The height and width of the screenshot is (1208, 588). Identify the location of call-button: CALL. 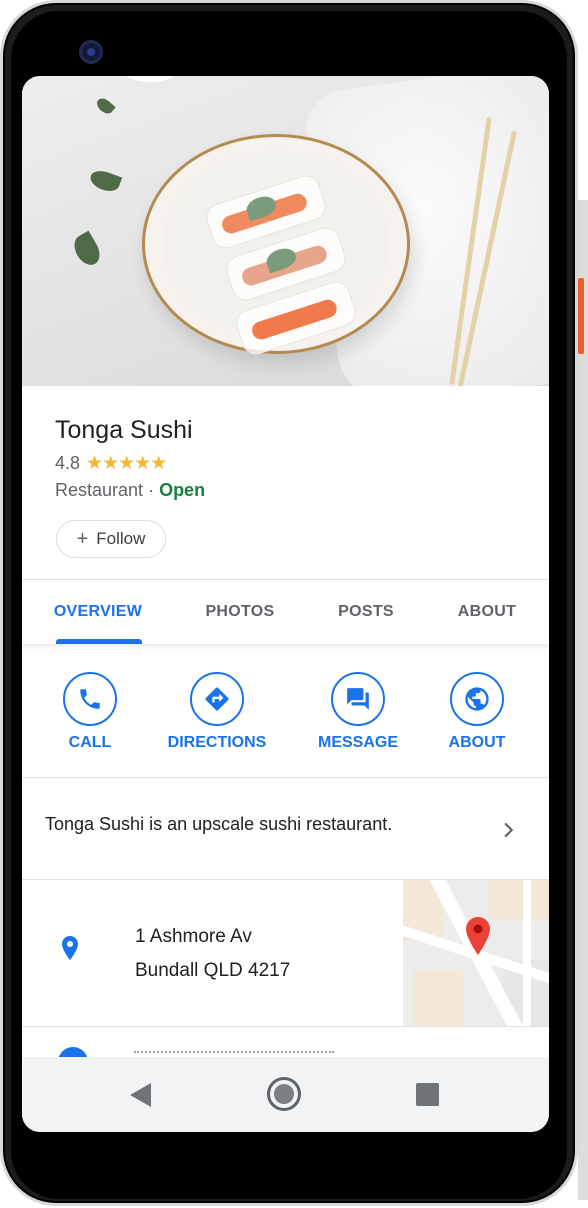
(90, 713).